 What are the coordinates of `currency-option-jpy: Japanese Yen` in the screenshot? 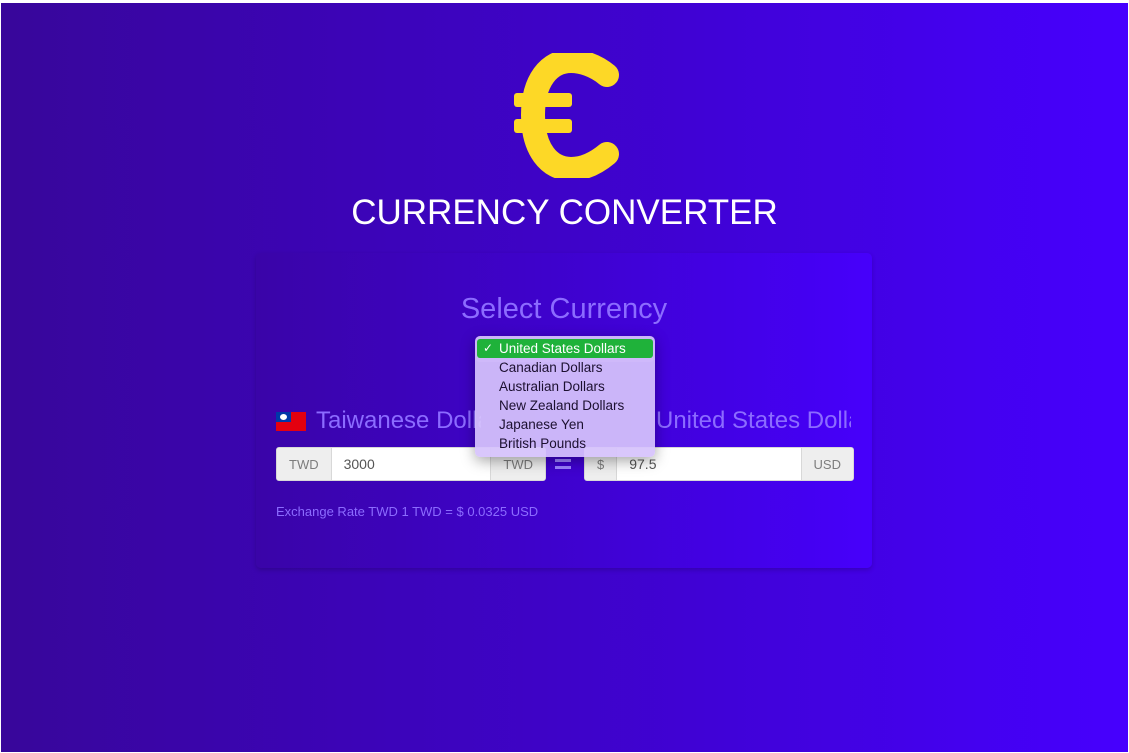 It's located at (565, 424).